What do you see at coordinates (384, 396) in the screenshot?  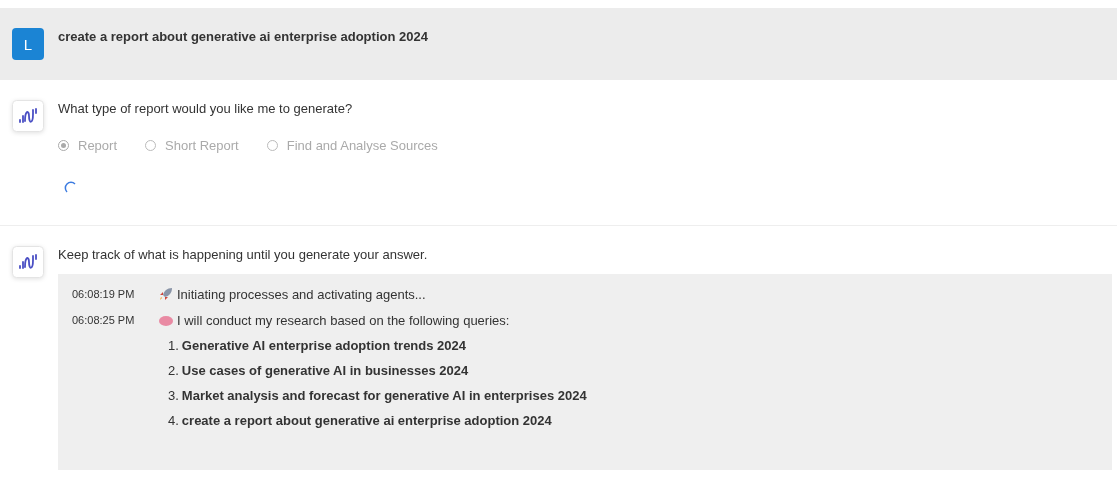 I see `query-text: Market analysis and forecast for generative AI in enterprises 2024` at bounding box center [384, 396].